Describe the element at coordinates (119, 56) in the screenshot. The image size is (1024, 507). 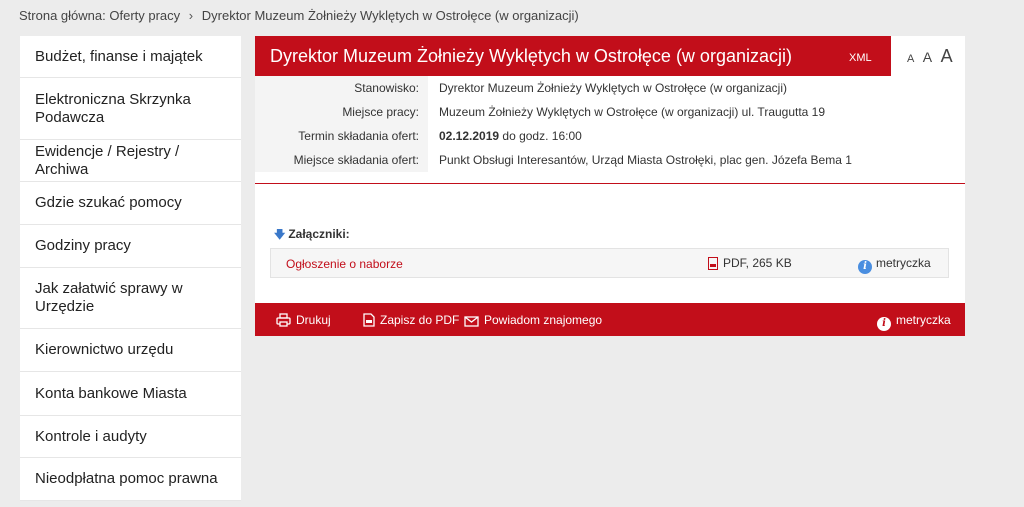
I see `sidebar-item-label: Budżet, finanse i majątek` at that location.